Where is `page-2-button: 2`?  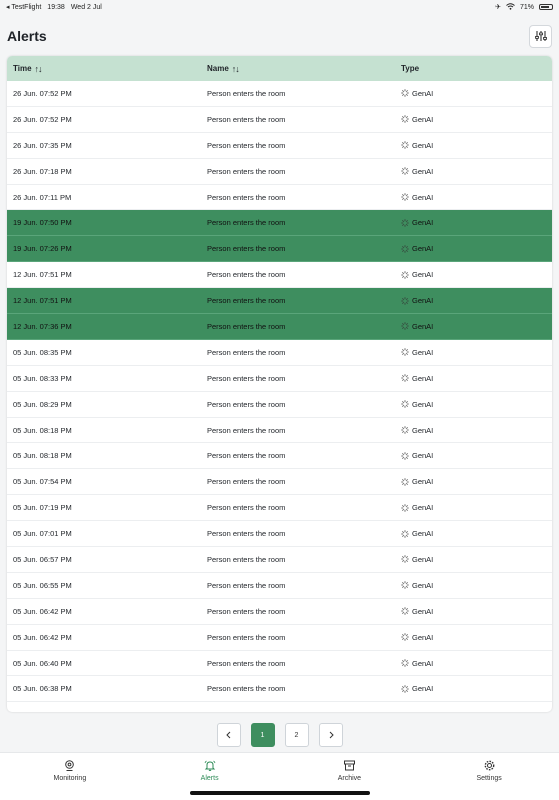
page-2-button: 2 is located at coordinates (296, 735).